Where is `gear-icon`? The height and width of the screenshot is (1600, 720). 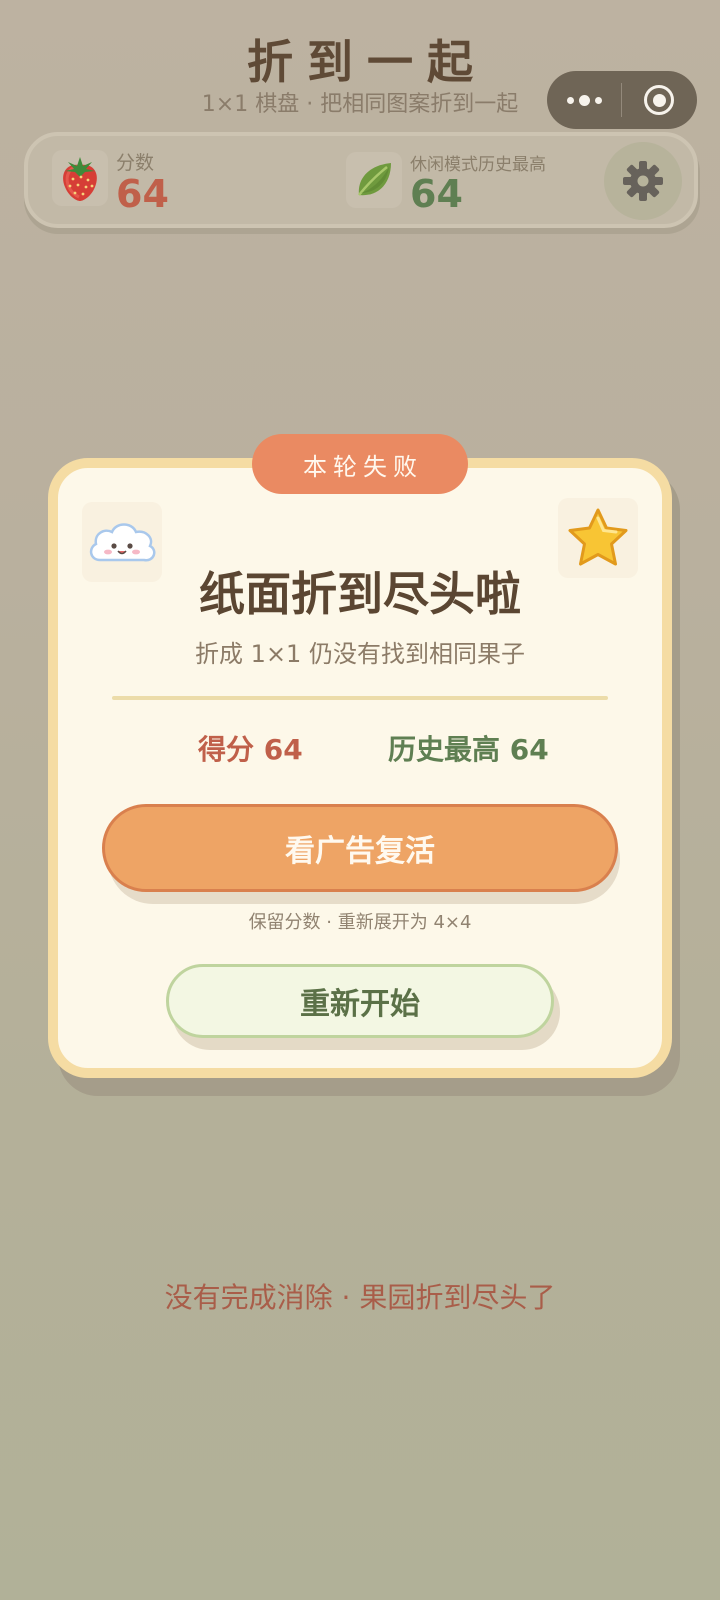
gear-icon is located at coordinates (643, 181).